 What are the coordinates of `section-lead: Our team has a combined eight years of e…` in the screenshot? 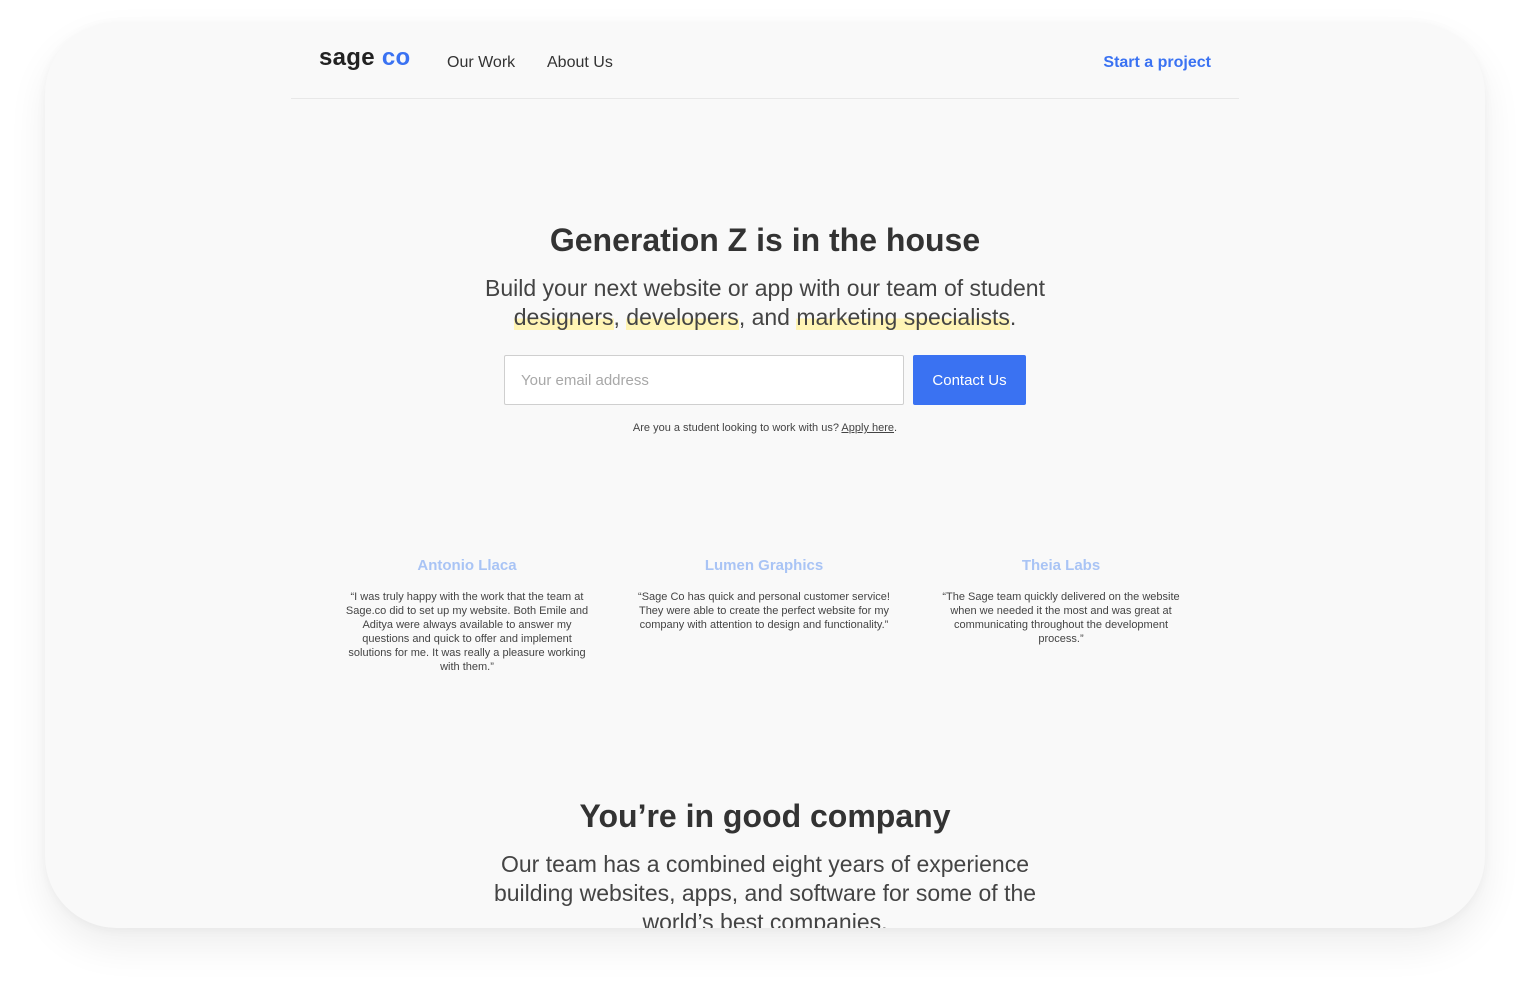 It's located at (765, 889).